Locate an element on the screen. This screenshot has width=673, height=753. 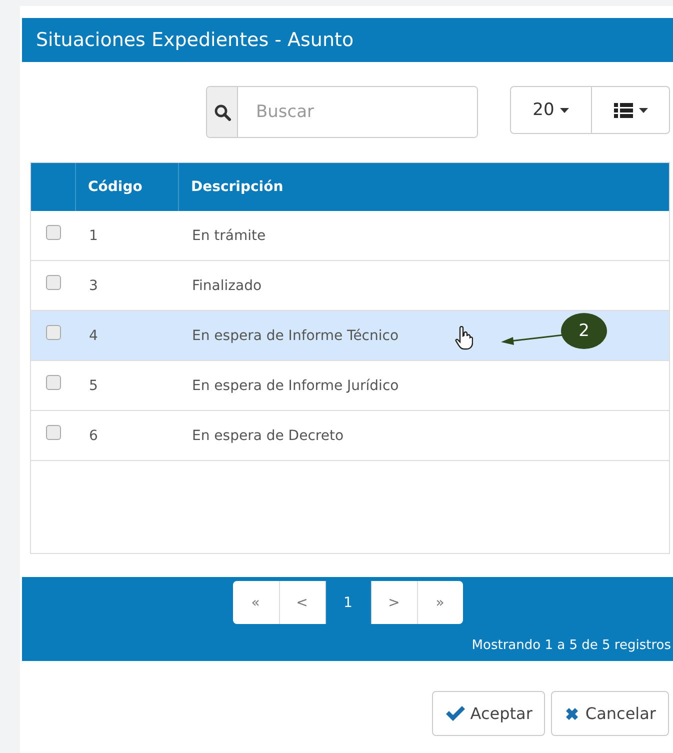
cancel-button: Cancelar is located at coordinates (610, 713).